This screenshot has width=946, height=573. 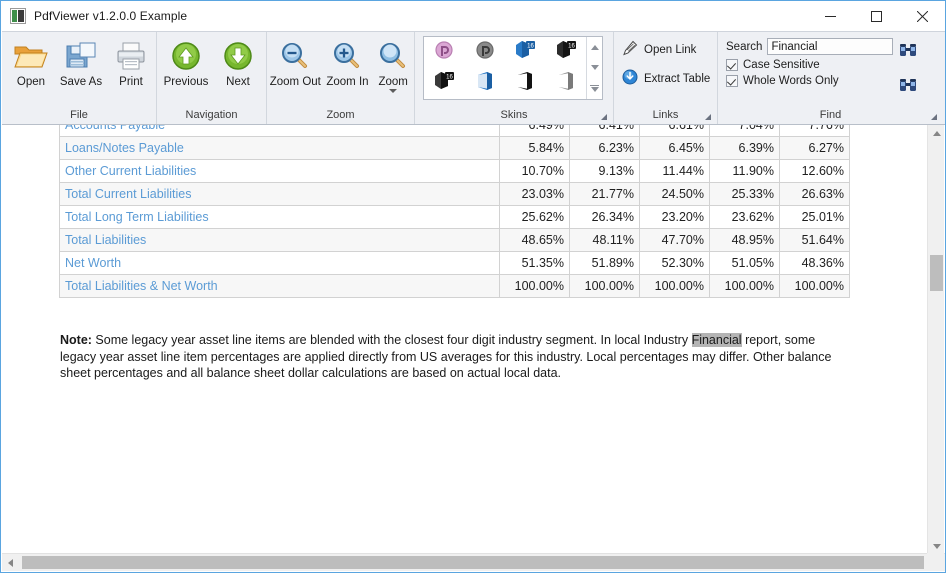 What do you see at coordinates (604, 194) in the screenshot?
I see `row-value: 21.77%` at bounding box center [604, 194].